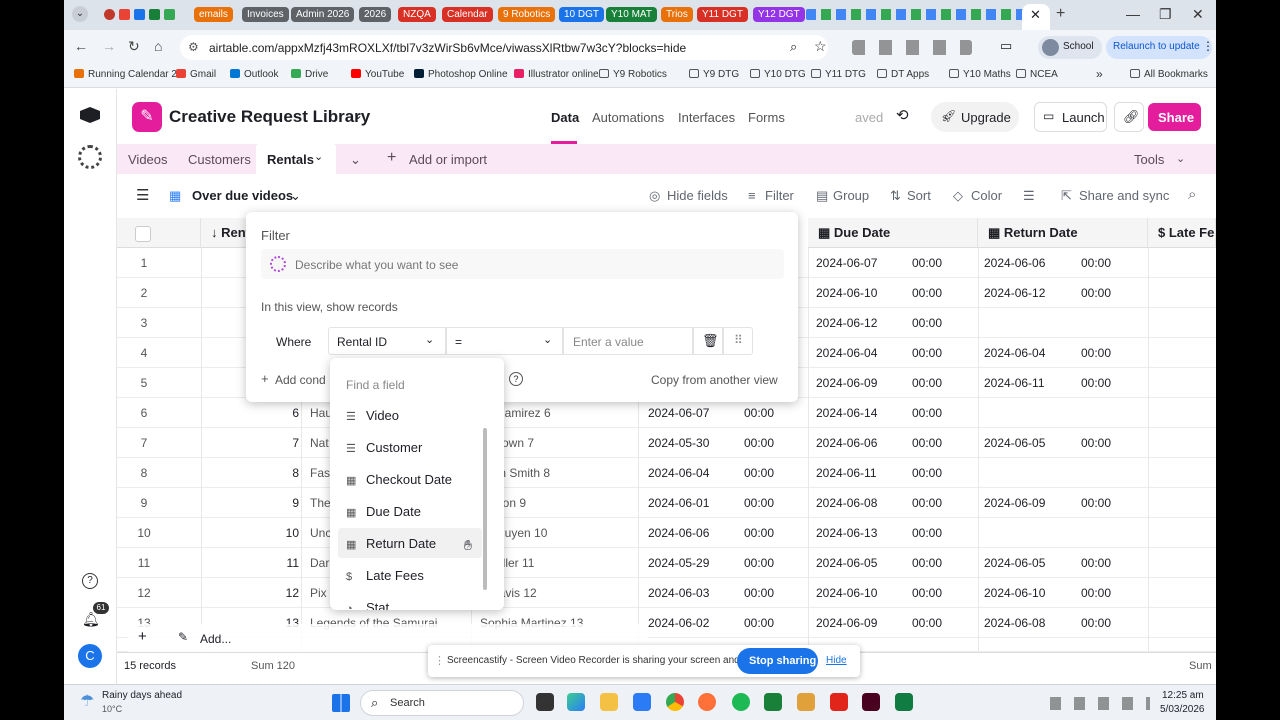  I want to click on tab-group-0: emails, so click(213, 14).